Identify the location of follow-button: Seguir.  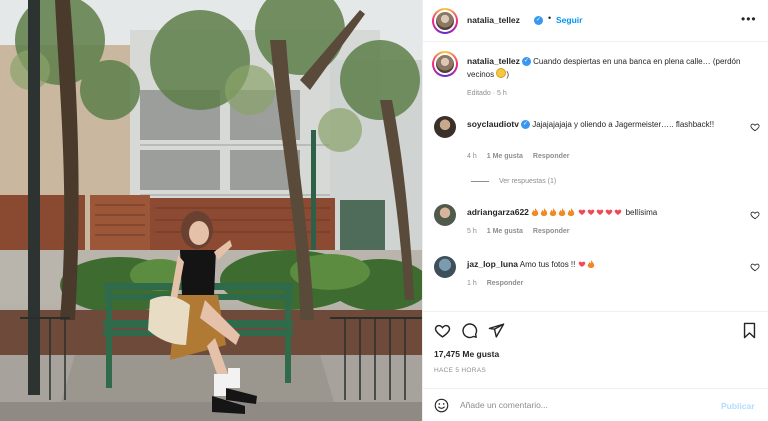
(569, 20).